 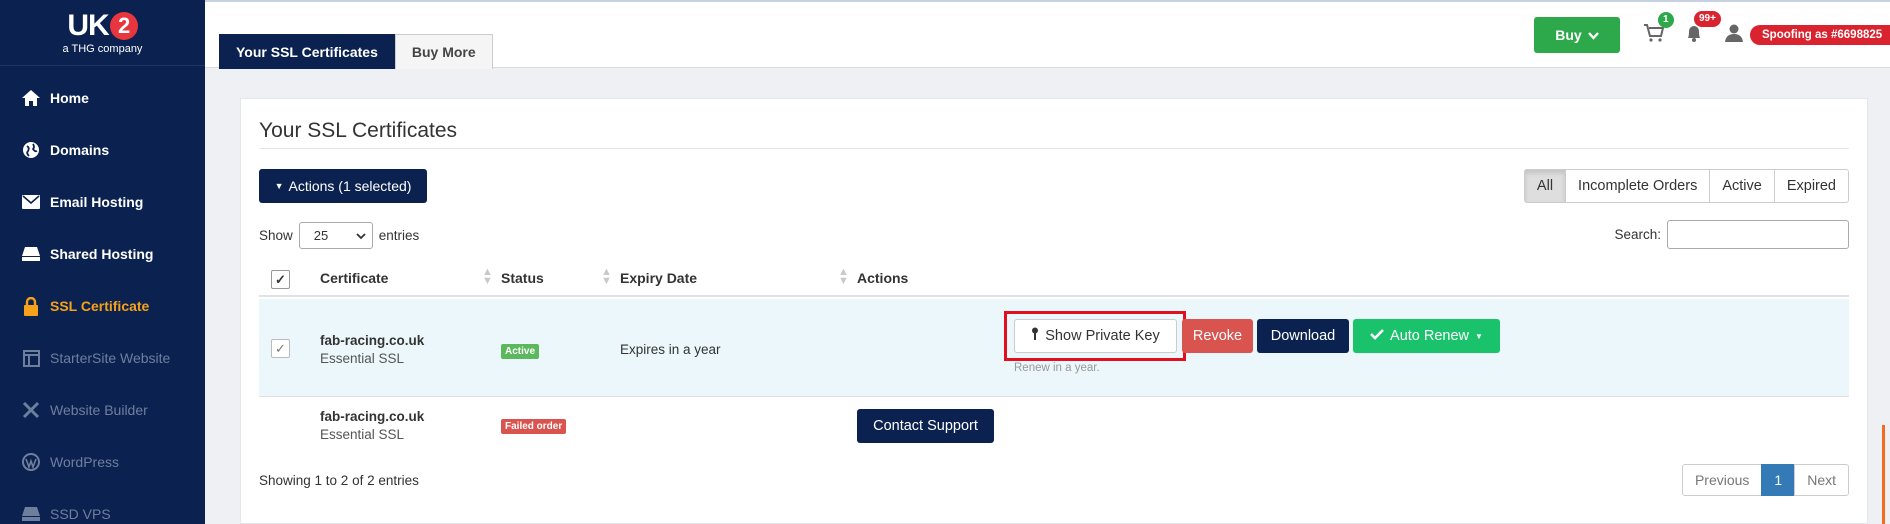 What do you see at coordinates (80, 150) in the screenshot?
I see `sidebar-item-label: Domains` at bounding box center [80, 150].